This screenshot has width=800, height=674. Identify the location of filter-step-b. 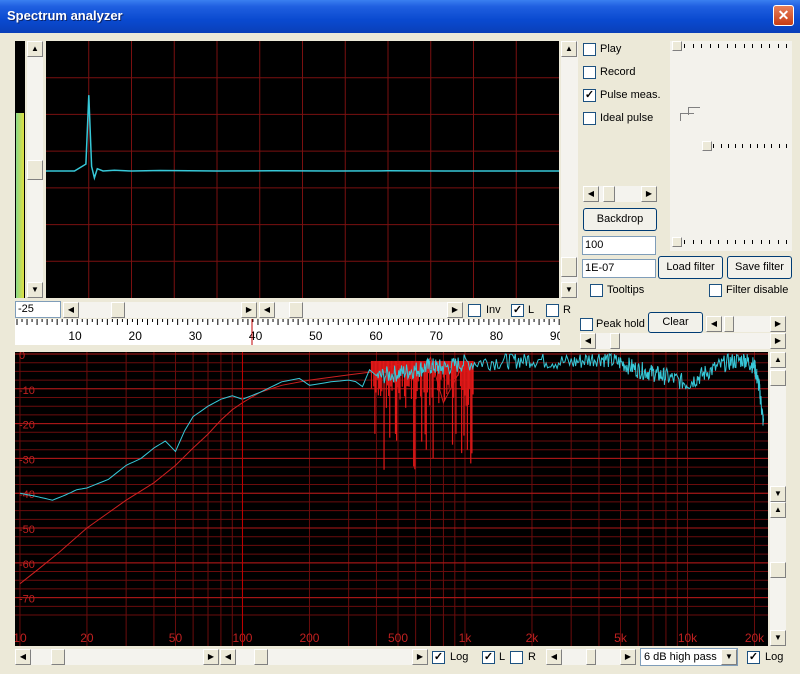
(694, 111).